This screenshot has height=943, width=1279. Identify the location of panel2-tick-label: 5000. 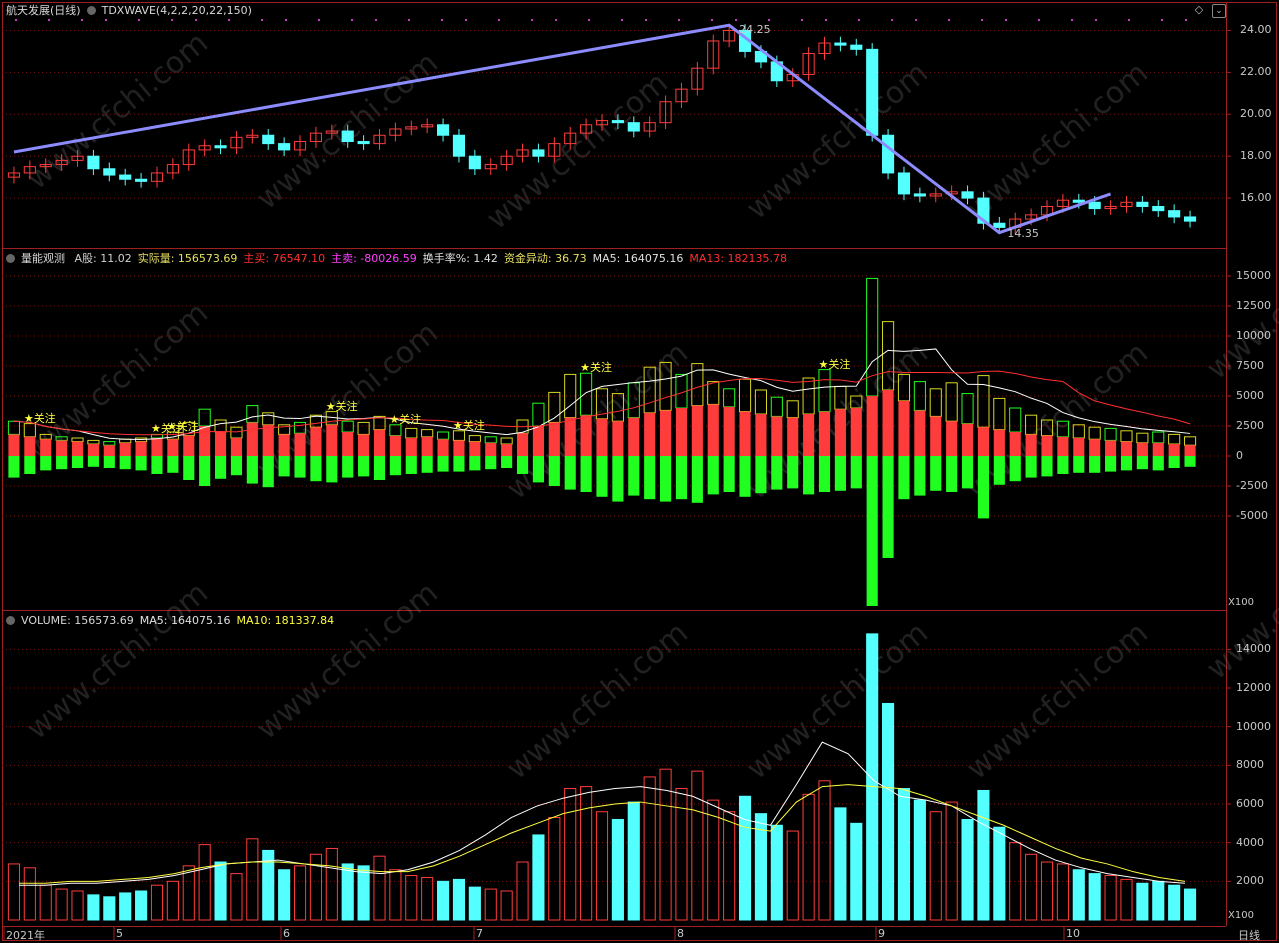
(1250, 395).